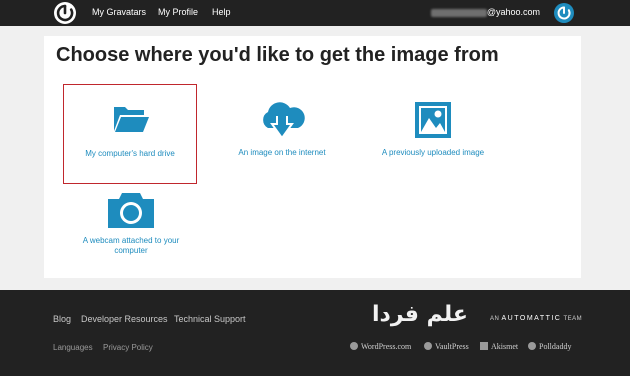 This screenshot has width=630, height=376. I want to click on email-redacted, so click(458, 12).